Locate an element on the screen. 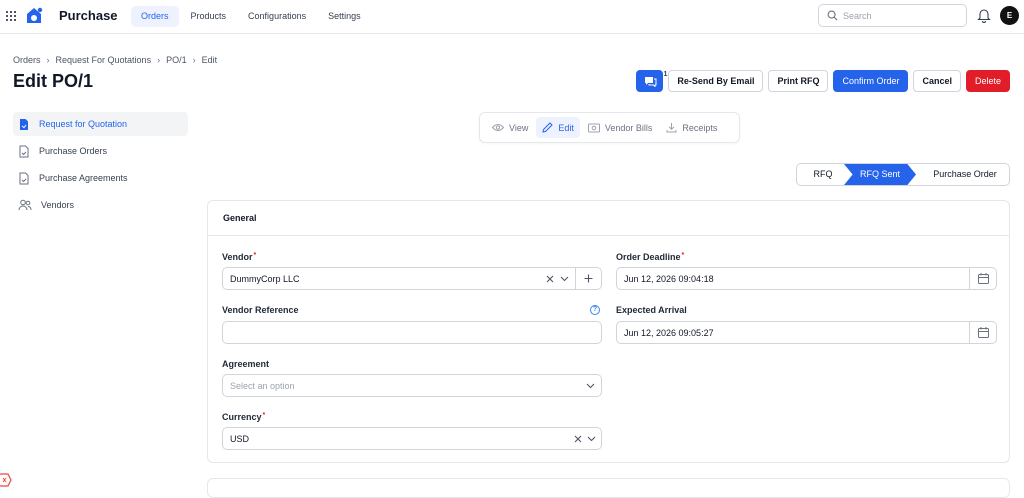  label-text: Currency is located at coordinates (242, 417).